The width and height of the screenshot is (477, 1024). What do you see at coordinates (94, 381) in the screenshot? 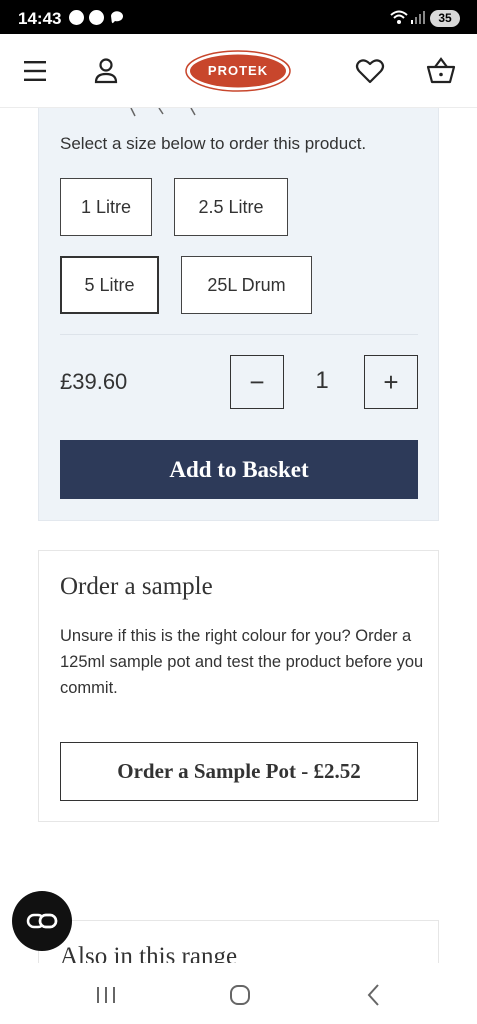
I see `product-price: £39.60` at bounding box center [94, 381].